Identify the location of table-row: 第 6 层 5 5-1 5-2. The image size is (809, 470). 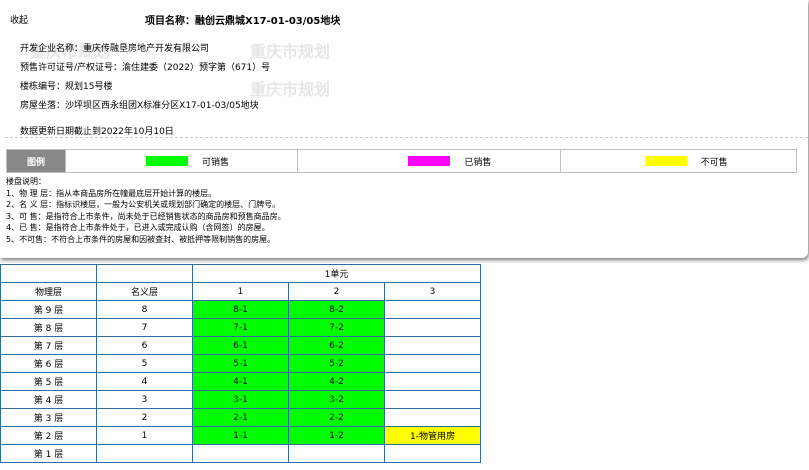
(241, 363).